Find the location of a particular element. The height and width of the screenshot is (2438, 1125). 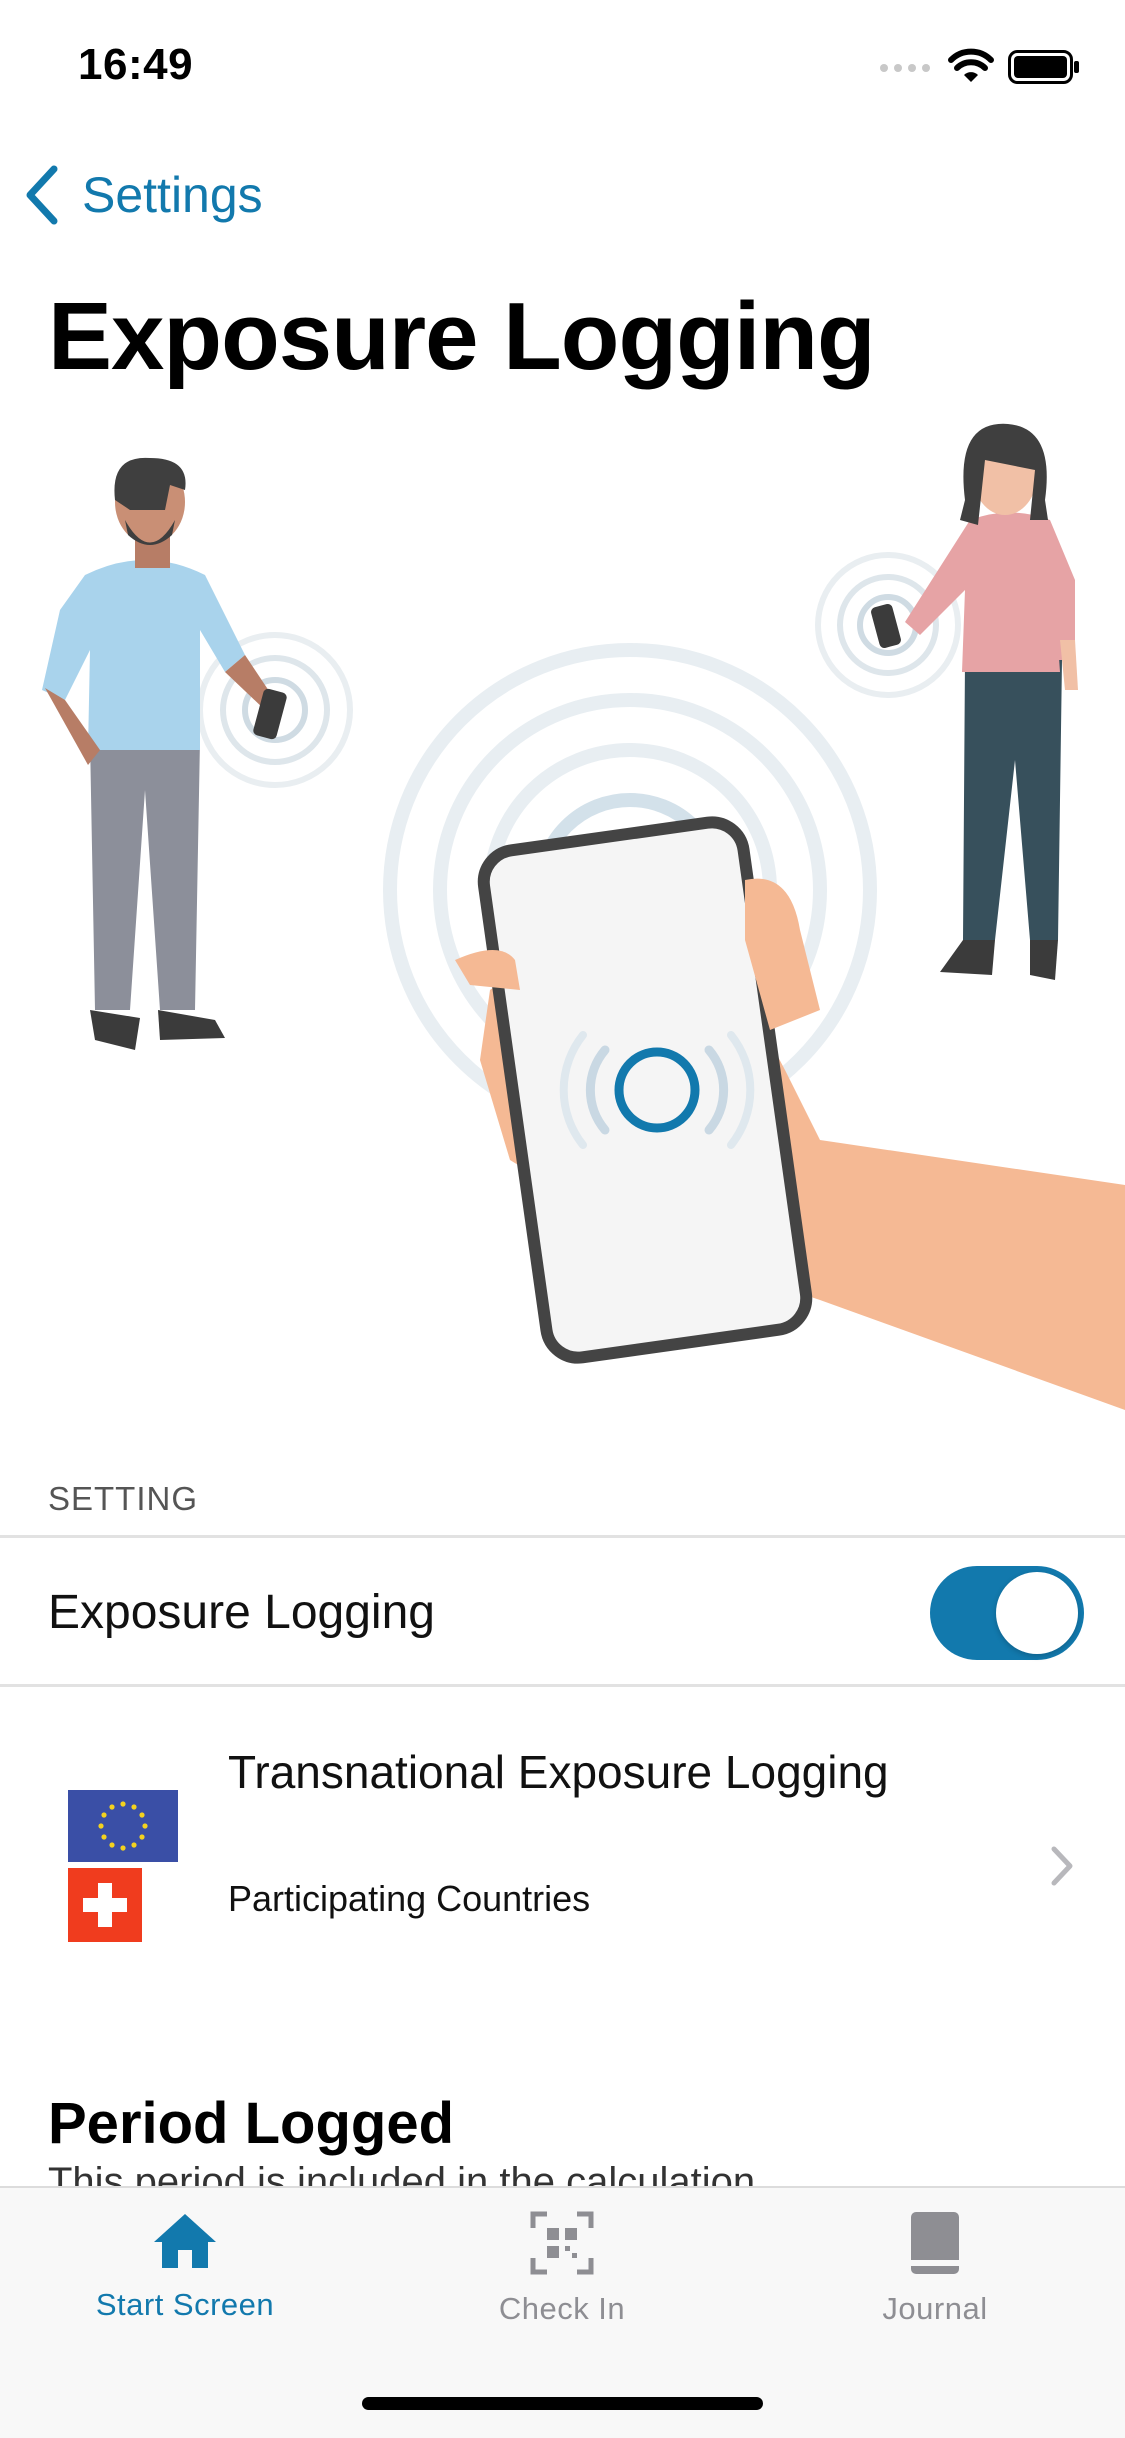

eu-flag-icon is located at coordinates (123, 1826).